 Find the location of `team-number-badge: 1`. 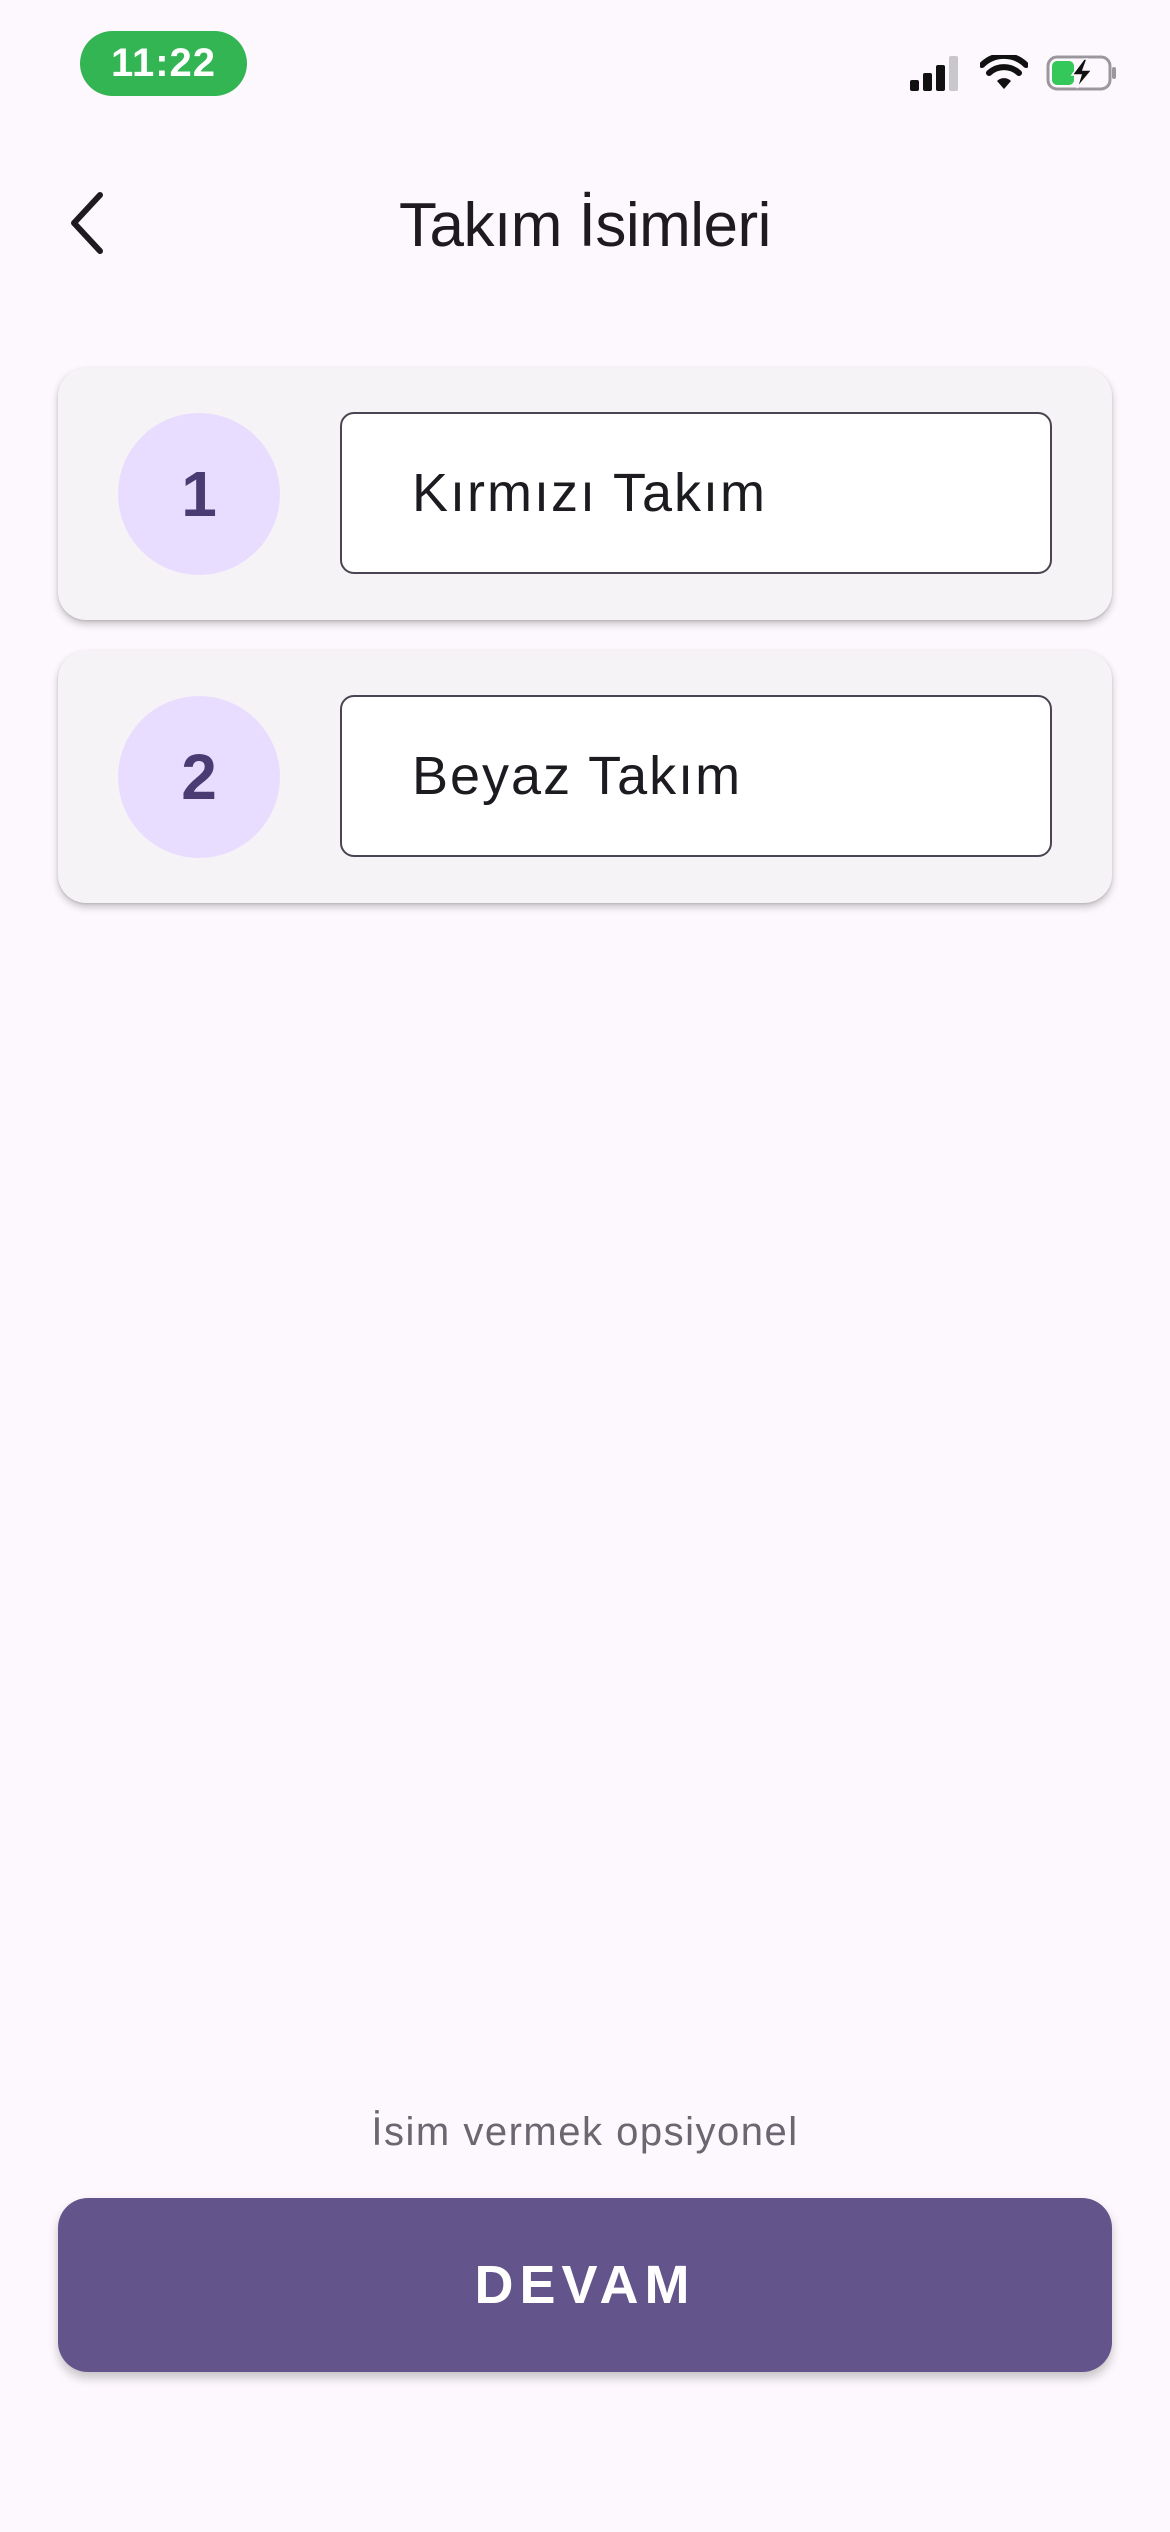

team-number-badge: 1 is located at coordinates (199, 494).